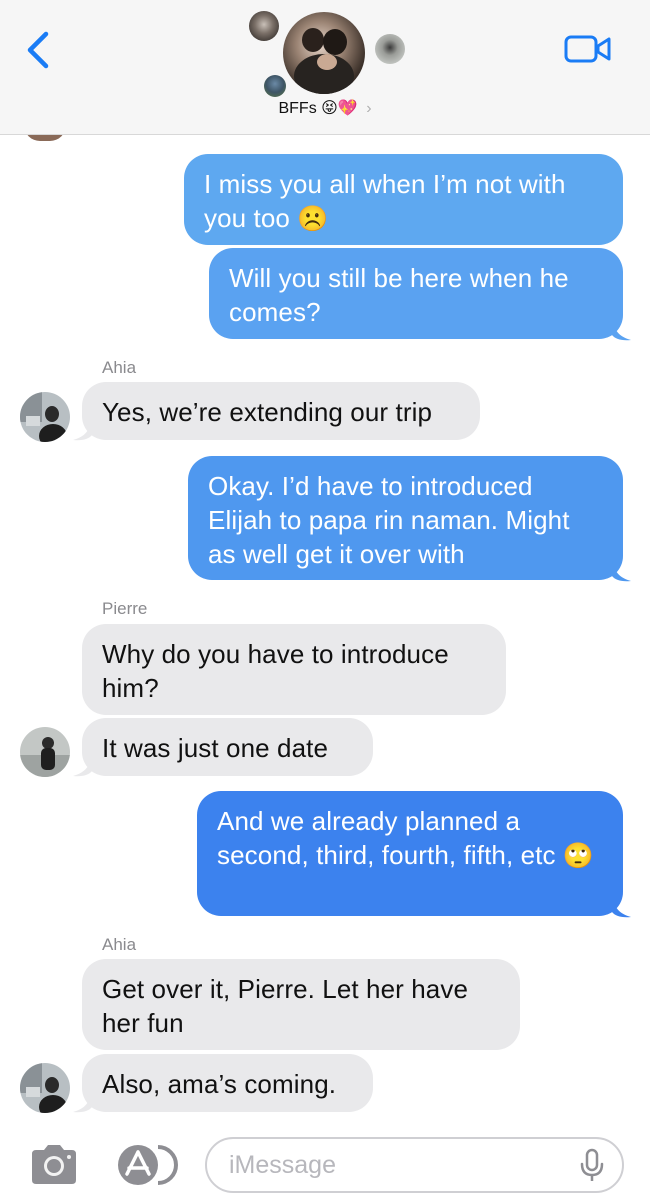 This screenshot has height=1200, width=650. What do you see at coordinates (339, 107) in the screenshot?
I see `group-emojis: 😝💖` at bounding box center [339, 107].